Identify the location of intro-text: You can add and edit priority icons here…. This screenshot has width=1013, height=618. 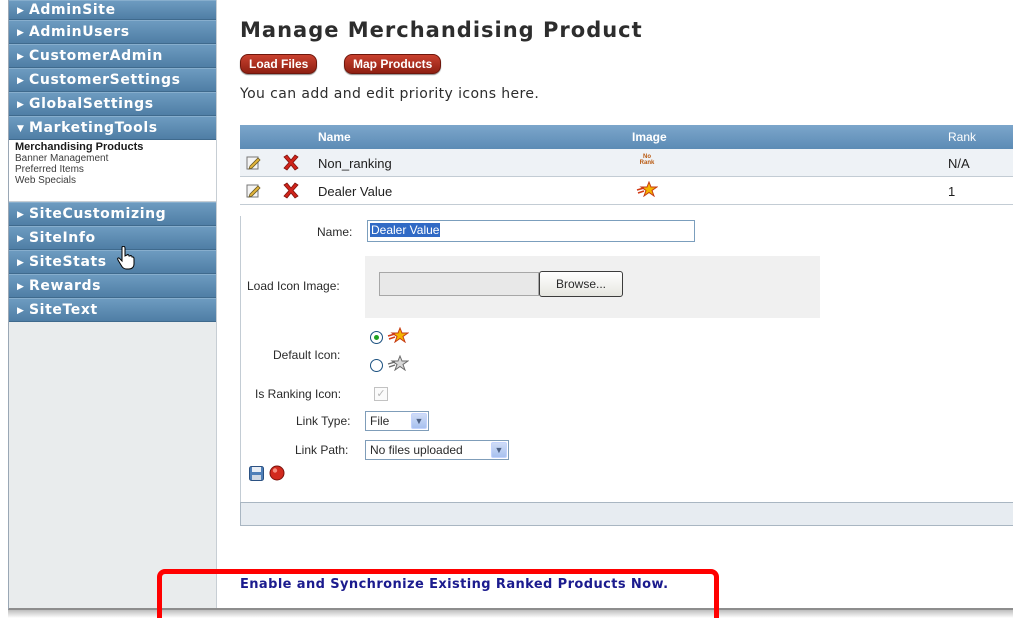
(390, 94).